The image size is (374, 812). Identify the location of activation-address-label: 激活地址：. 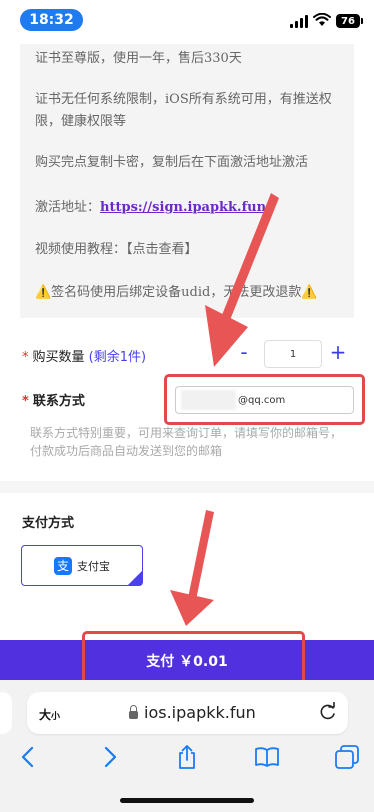
(68, 207).